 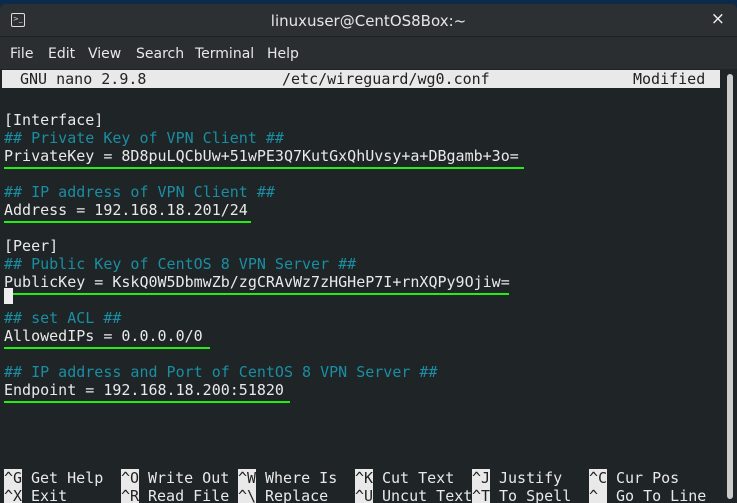 I want to click on shortcut-key: ^X, so click(x=13, y=495).